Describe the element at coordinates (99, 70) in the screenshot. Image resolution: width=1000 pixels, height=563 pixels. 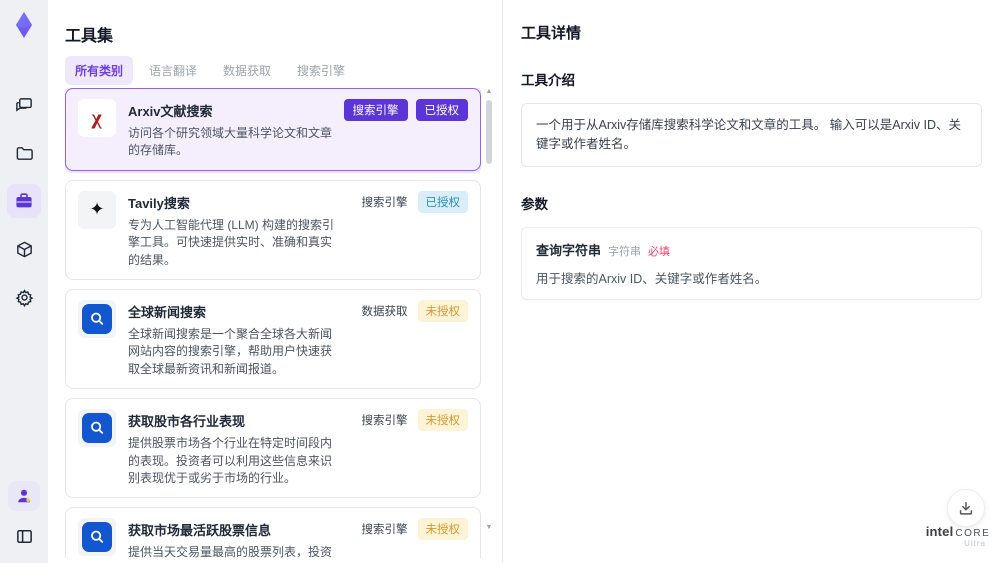
I see `tab-all-categories: 所有类别` at that location.